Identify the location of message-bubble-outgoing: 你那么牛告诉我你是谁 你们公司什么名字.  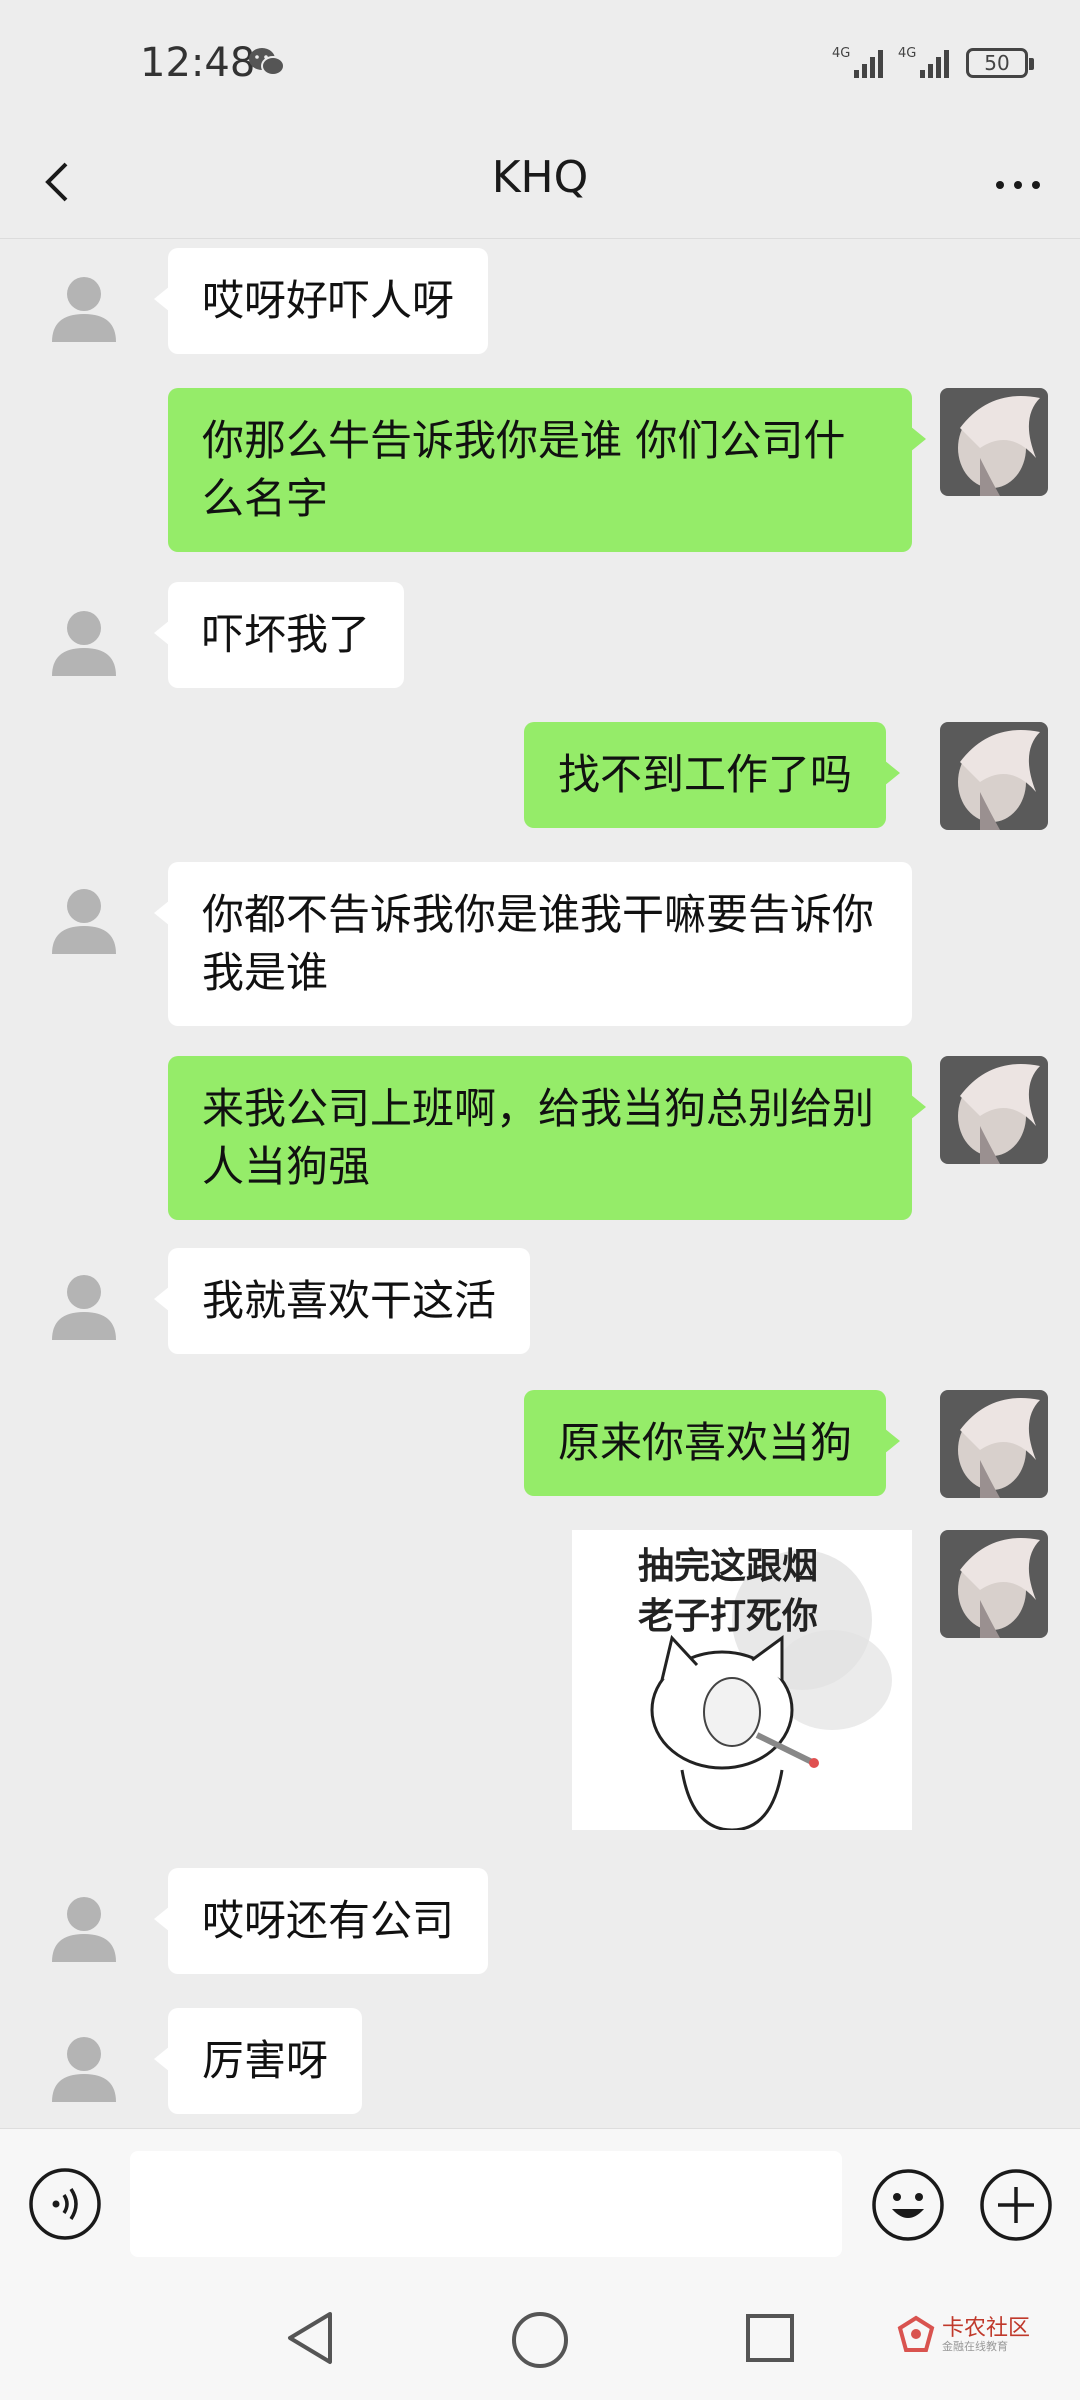
(547, 470).